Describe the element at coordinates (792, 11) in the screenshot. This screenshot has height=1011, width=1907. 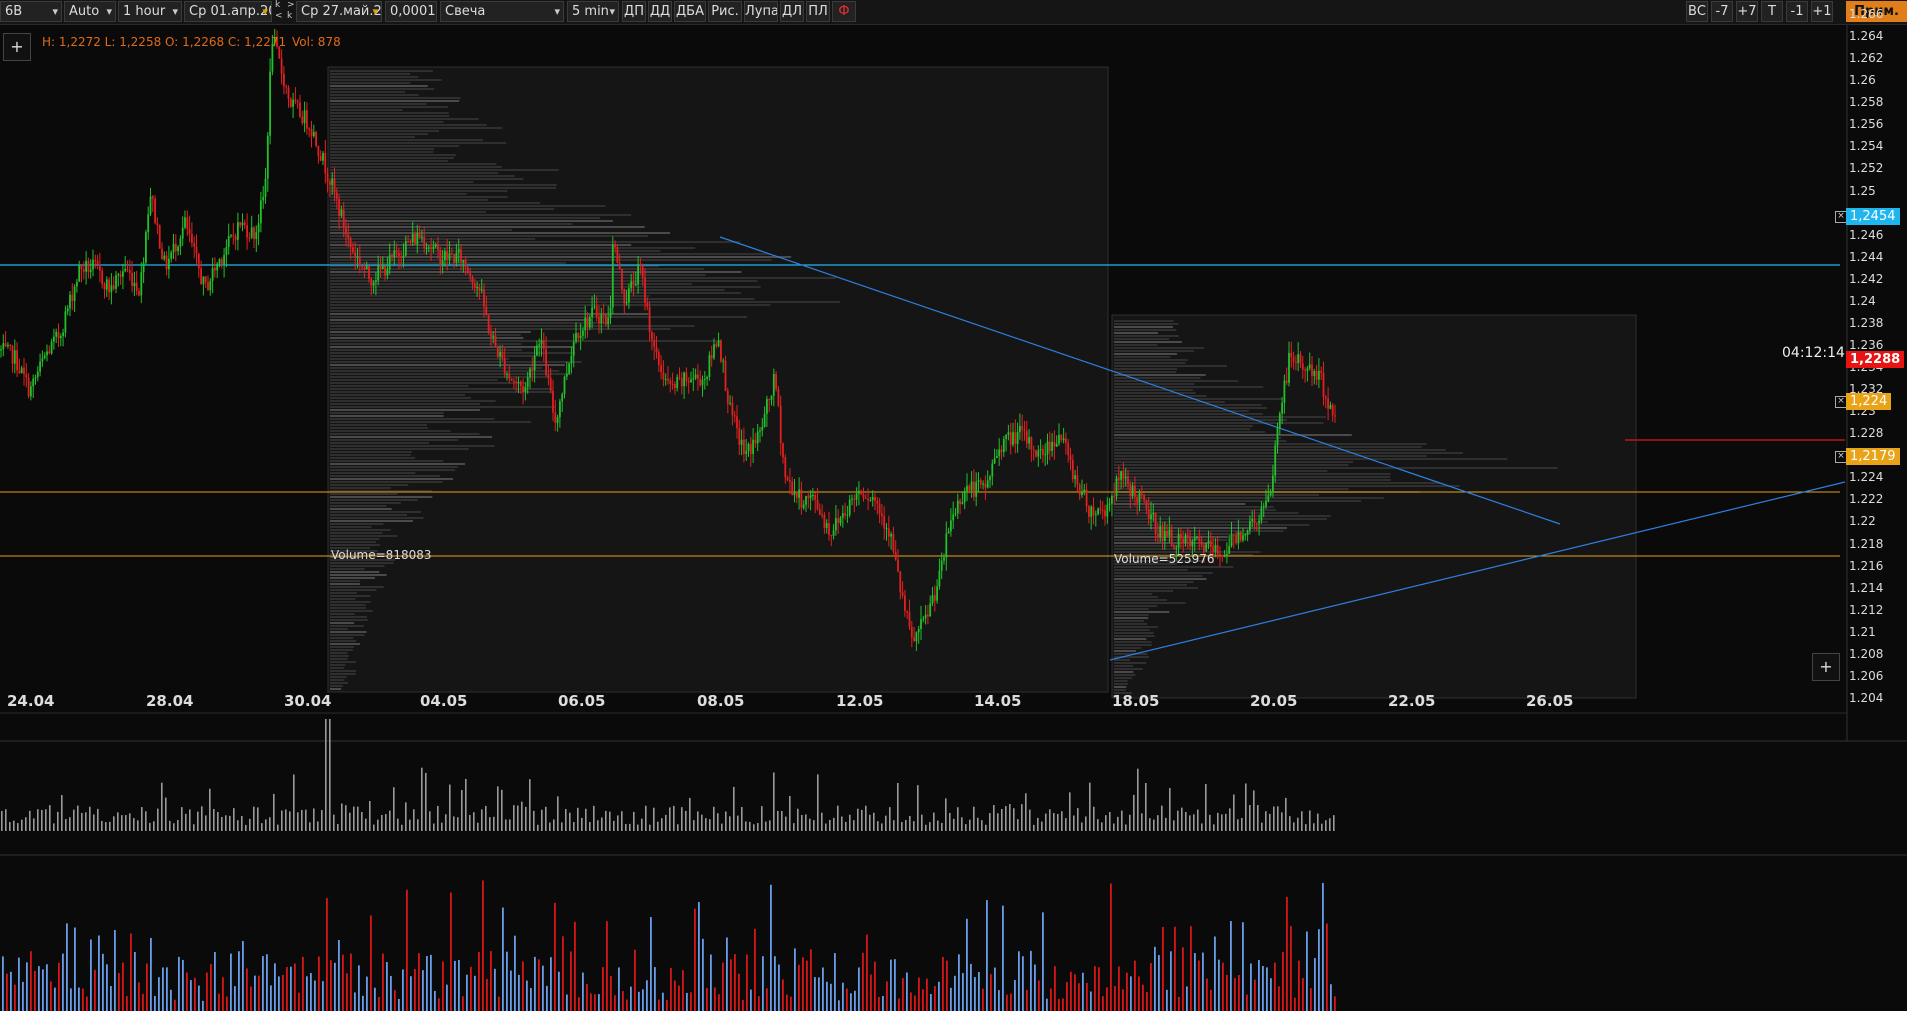
I see `dl-button: ДЛ` at that location.